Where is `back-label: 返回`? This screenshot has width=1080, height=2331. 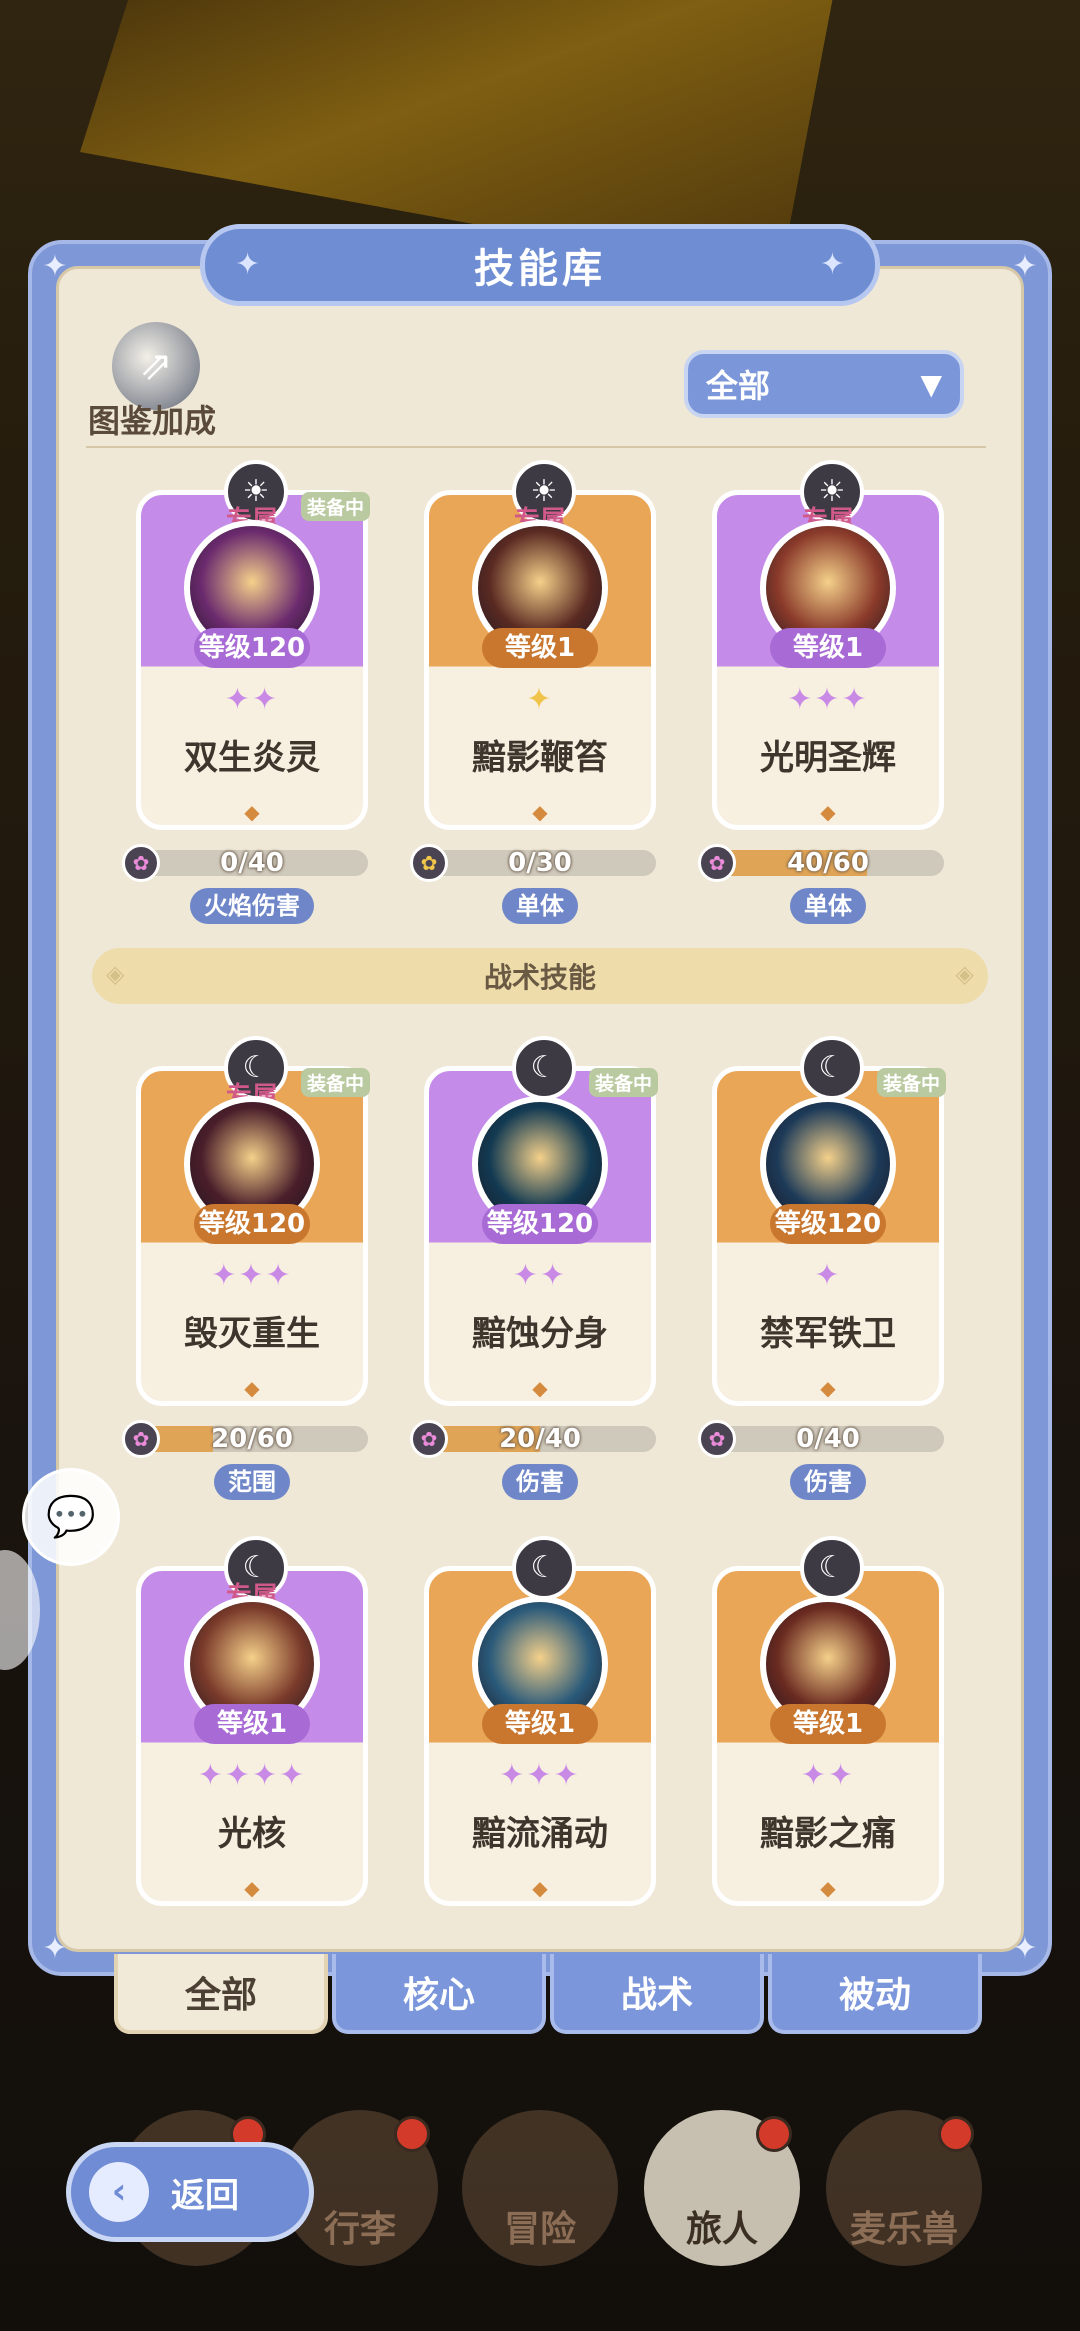 back-label: 返回 is located at coordinates (205, 2195).